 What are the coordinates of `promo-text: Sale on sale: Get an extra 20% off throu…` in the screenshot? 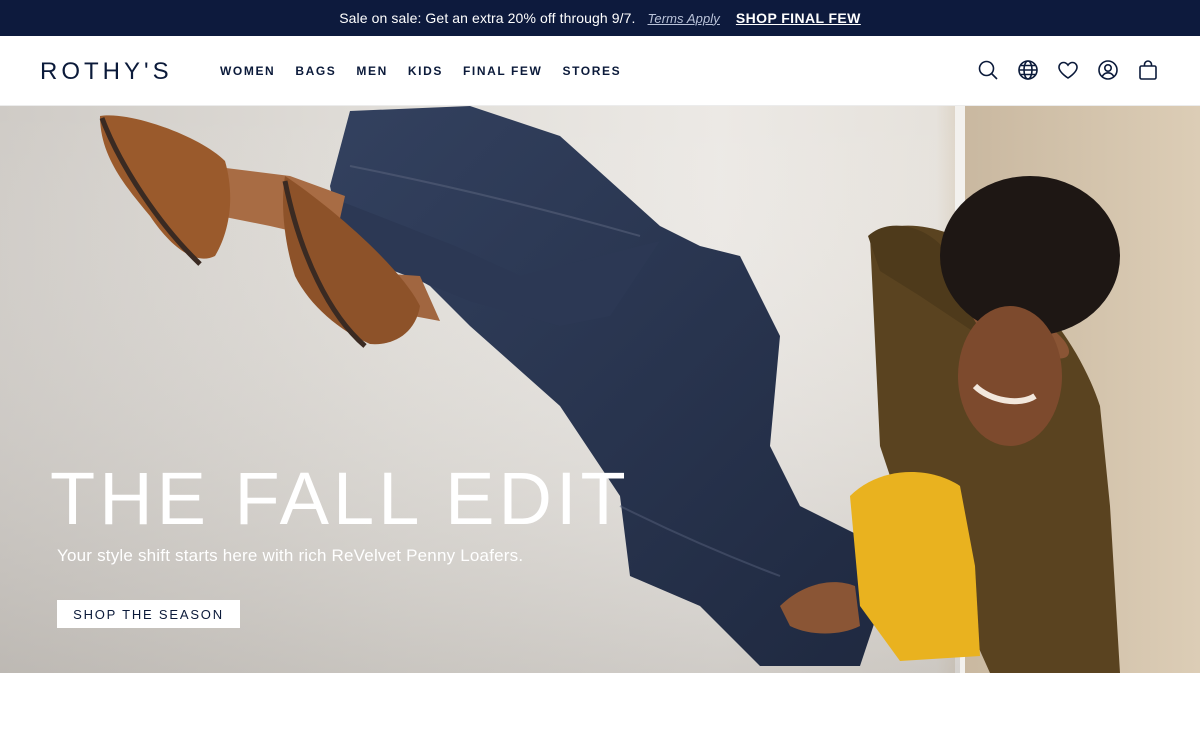 It's located at (487, 18).